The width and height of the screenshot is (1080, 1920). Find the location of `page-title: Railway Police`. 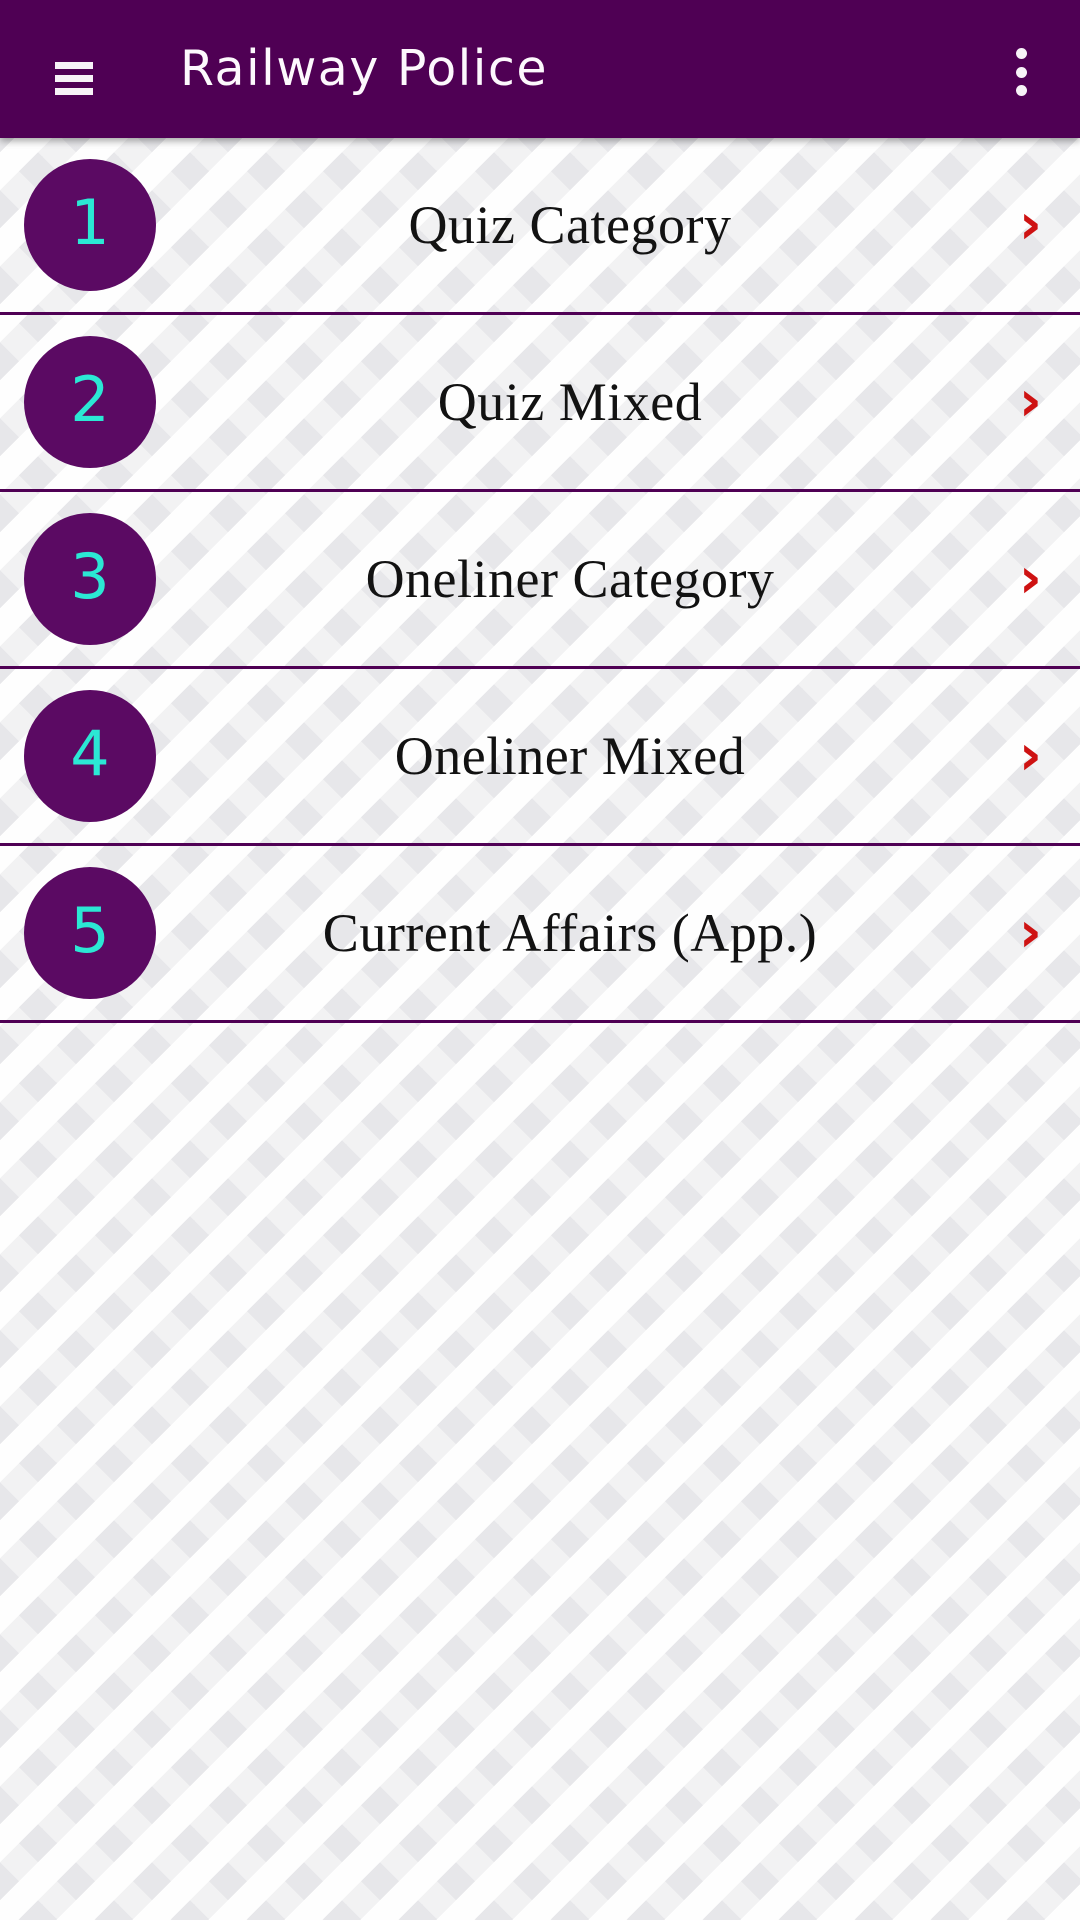

page-title: Railway Police is located at coordinates (364, 68).